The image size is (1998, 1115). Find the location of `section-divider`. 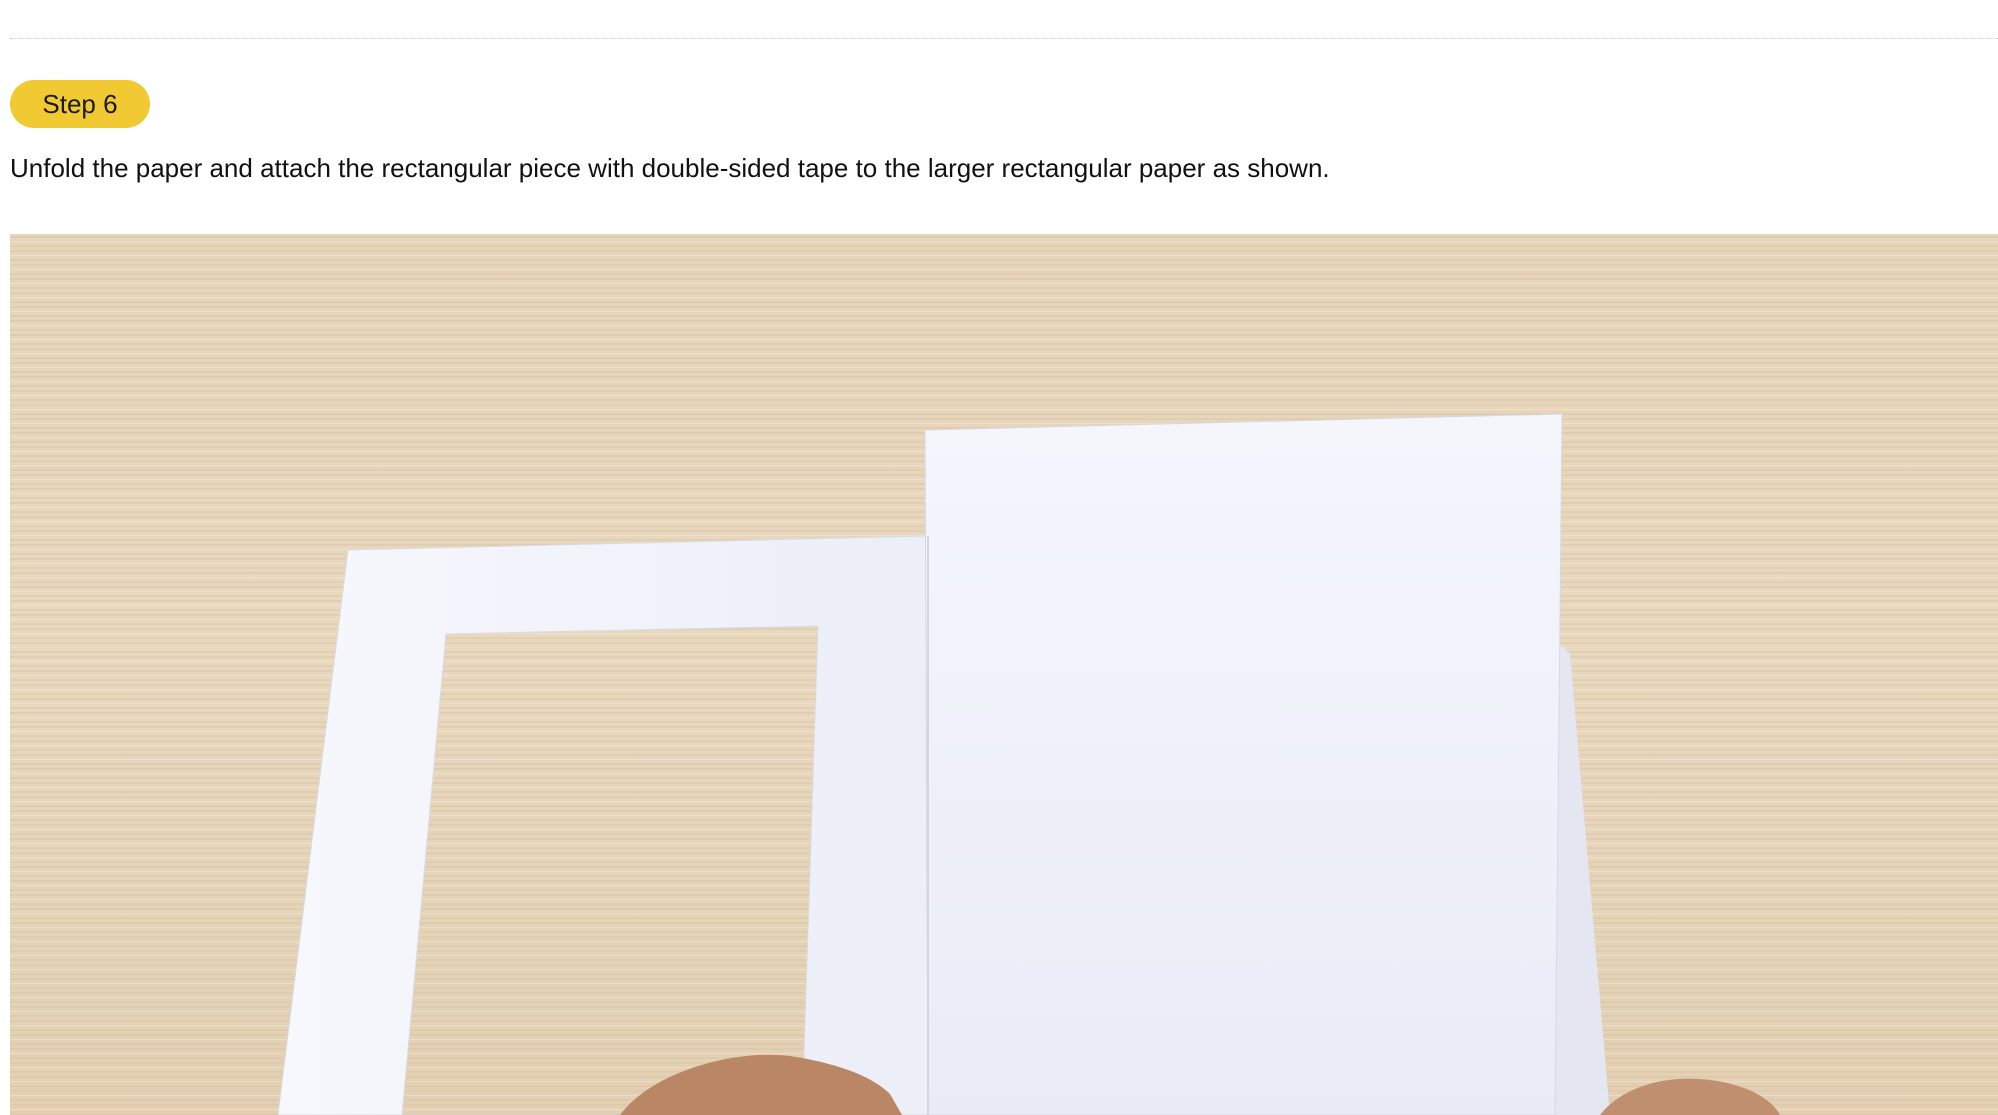

section-divider is located at coordinates (1004, 38).